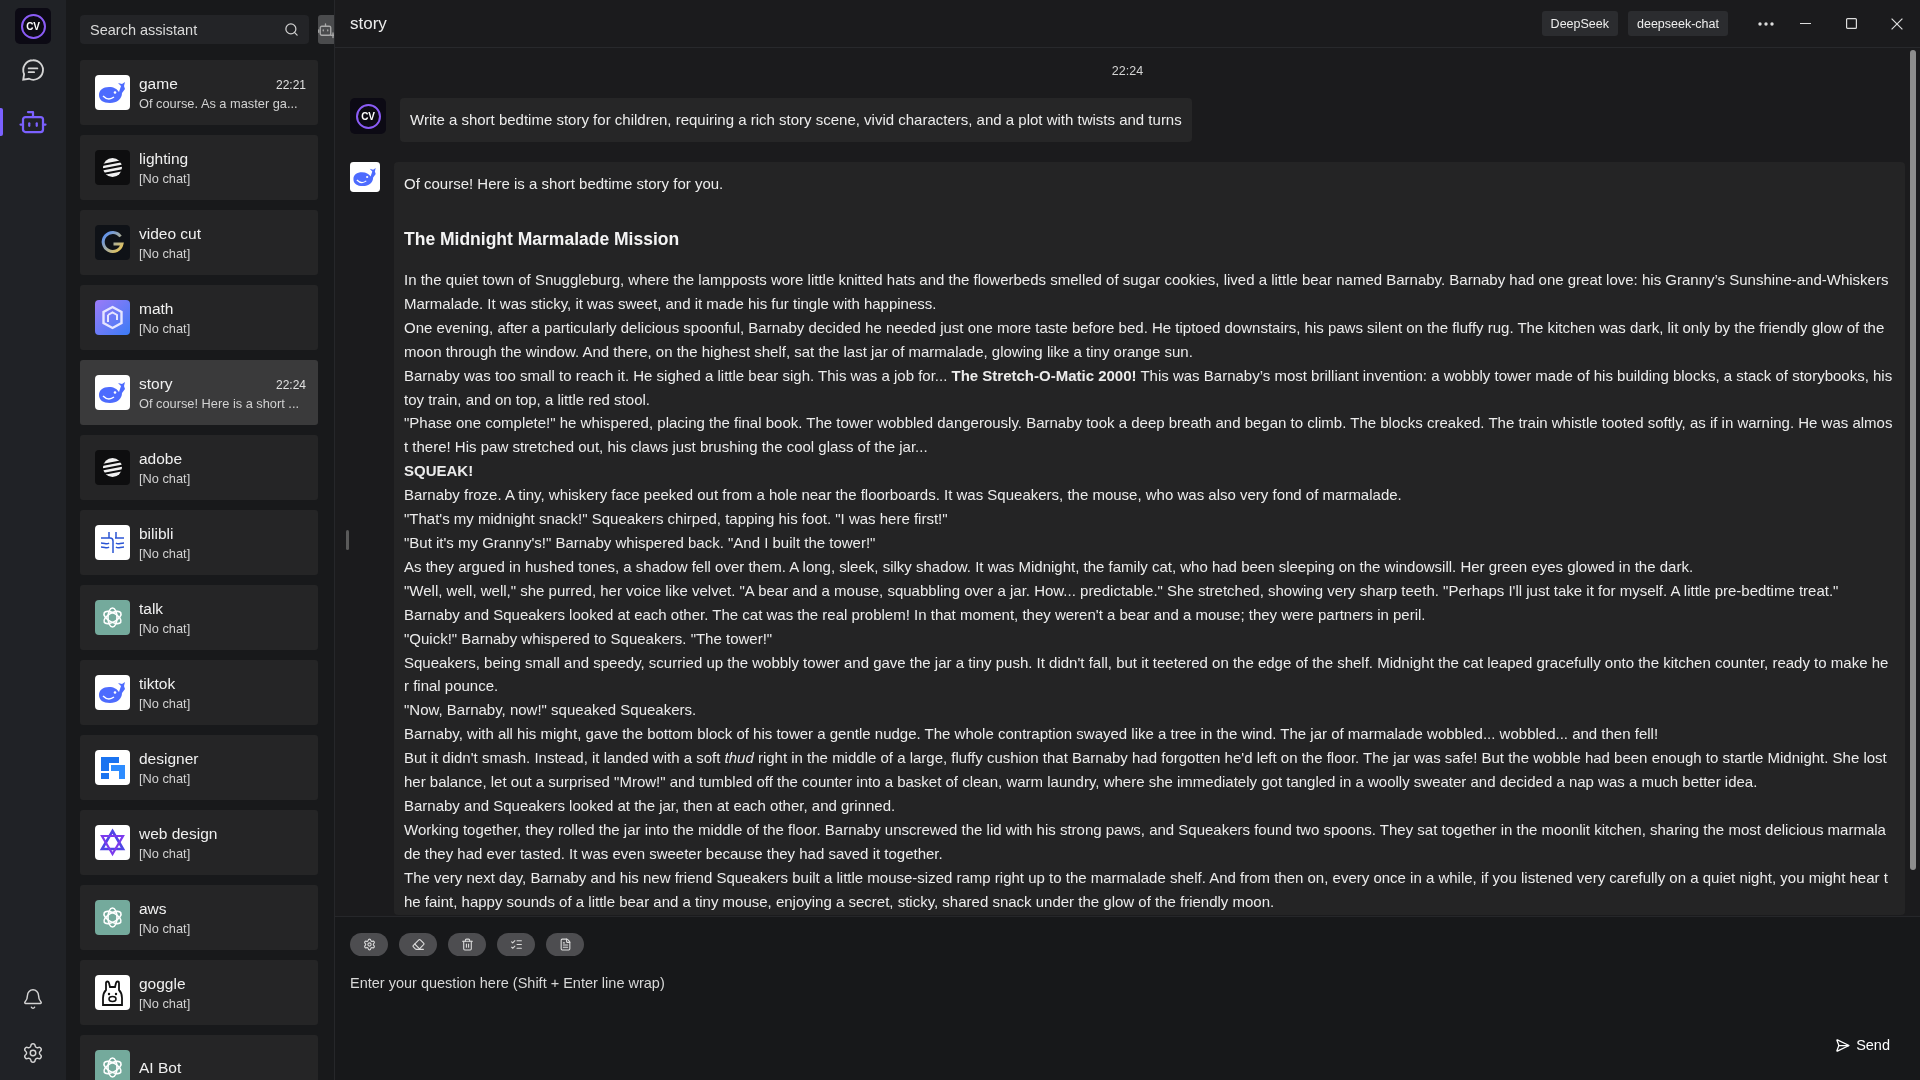  Describe the element at coordinates (199, 917) in the screenshot. I see `assistant-item: aws [No chat]` at that location.